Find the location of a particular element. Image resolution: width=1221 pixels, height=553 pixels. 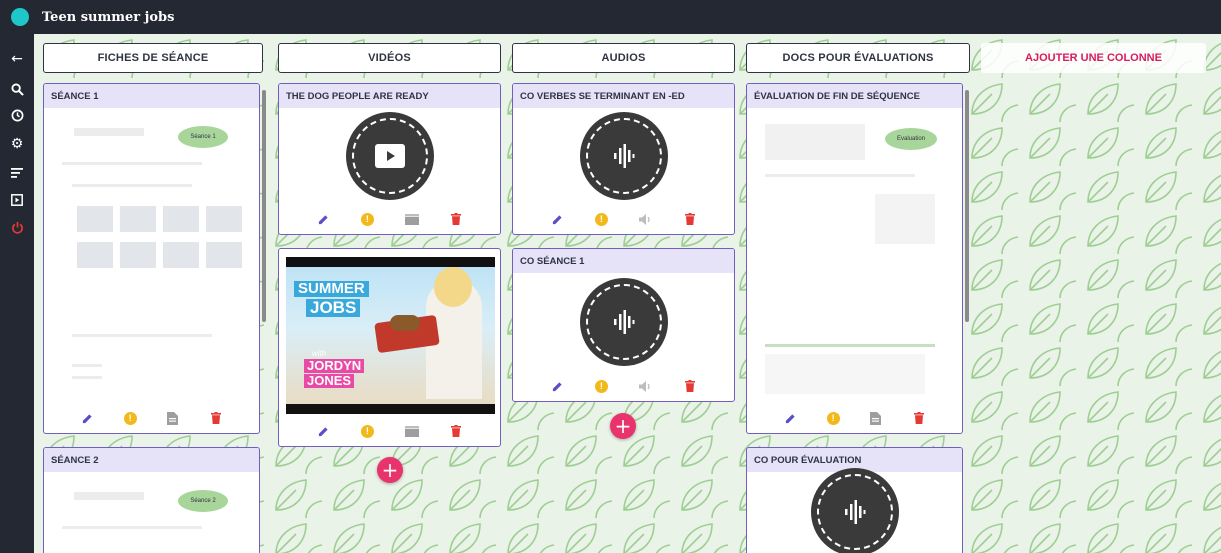

card-co-seance-1: CO SÉANCE 1 ! is located at coordinates (623, 325).